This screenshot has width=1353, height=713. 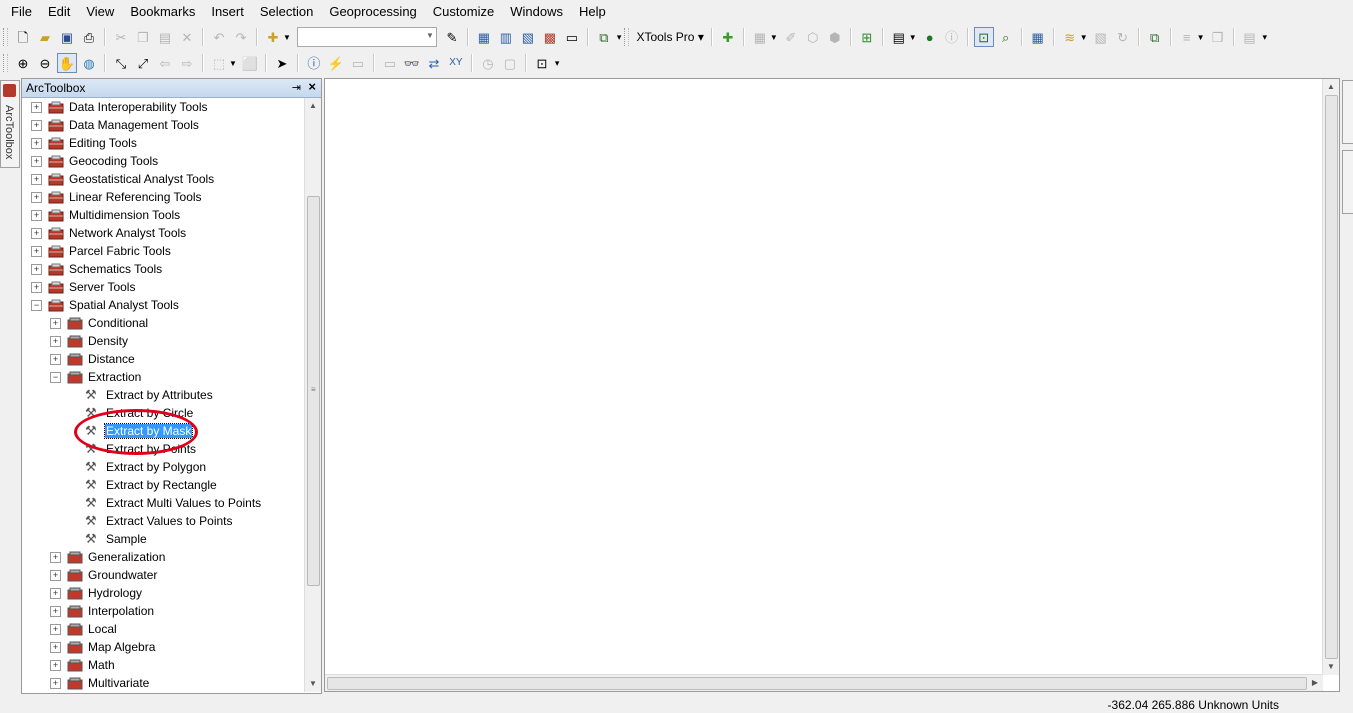 I want to click on find-route-icon: ⇄, so click(x=434, y=63).